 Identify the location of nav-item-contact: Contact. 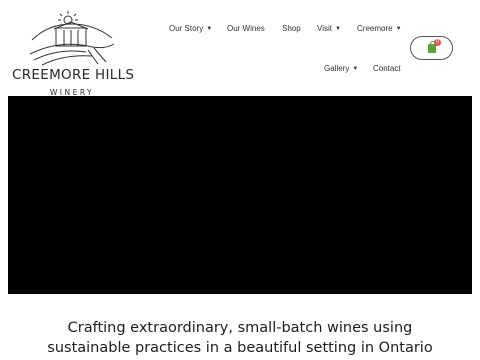
(387, 68).